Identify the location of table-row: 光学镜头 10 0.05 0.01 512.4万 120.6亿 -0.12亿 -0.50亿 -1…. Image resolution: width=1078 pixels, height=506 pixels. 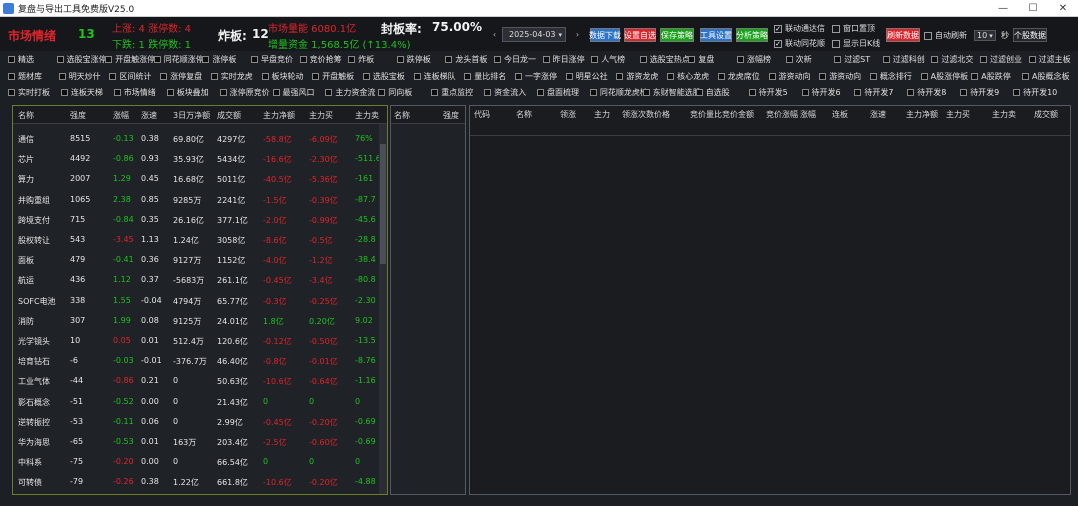
(200, 340).